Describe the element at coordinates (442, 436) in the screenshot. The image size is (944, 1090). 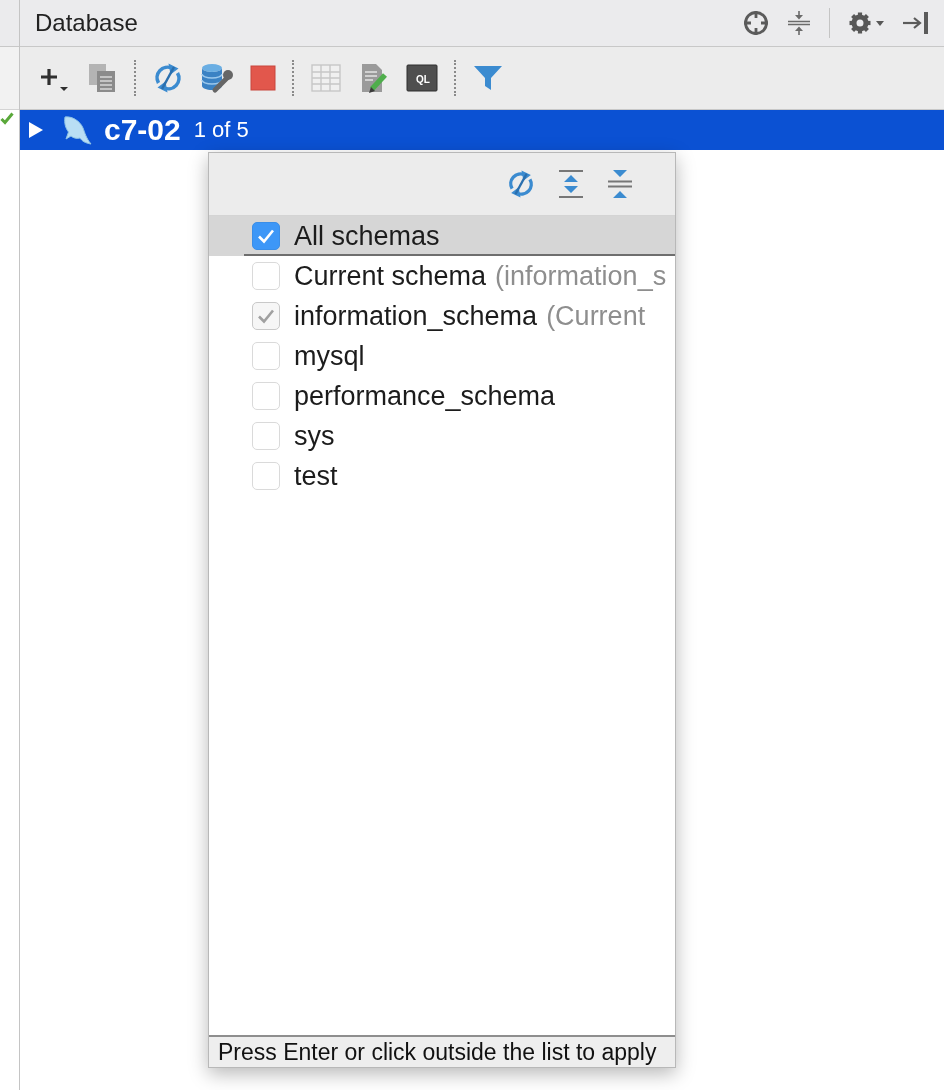
I see `schema-list-item: sys` at that location.